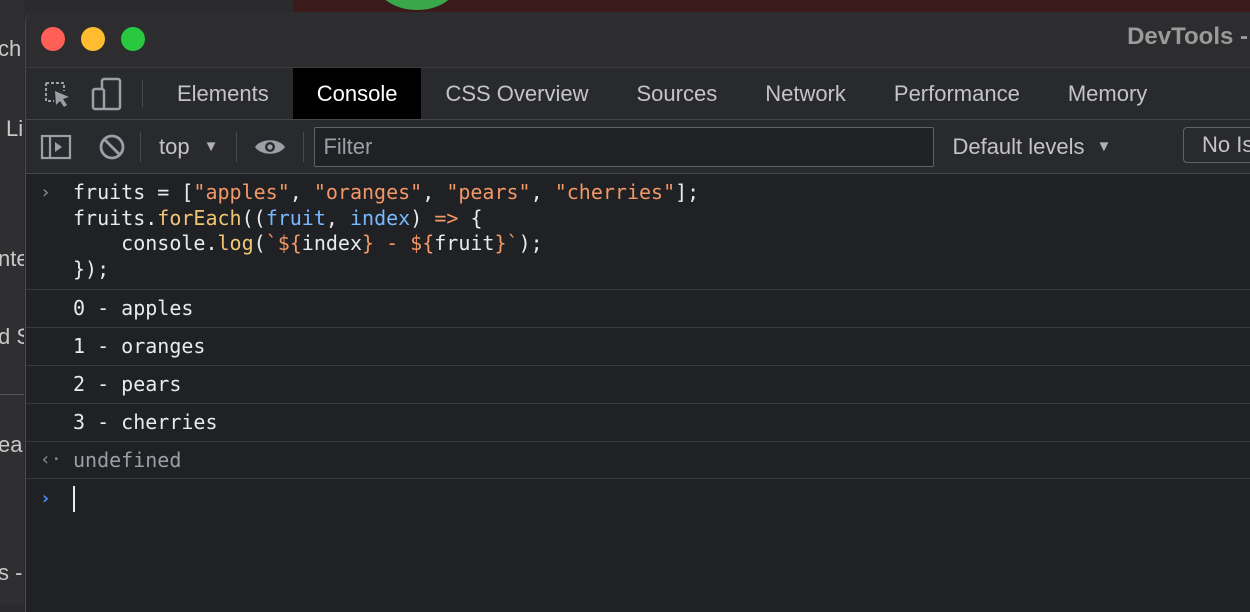 This screenshot has width=1250, height=612. Describe the element at coordinates (12, 302) in the screenshot. I see `background-app-edge: ch Li nte d S ea s -` at that location.